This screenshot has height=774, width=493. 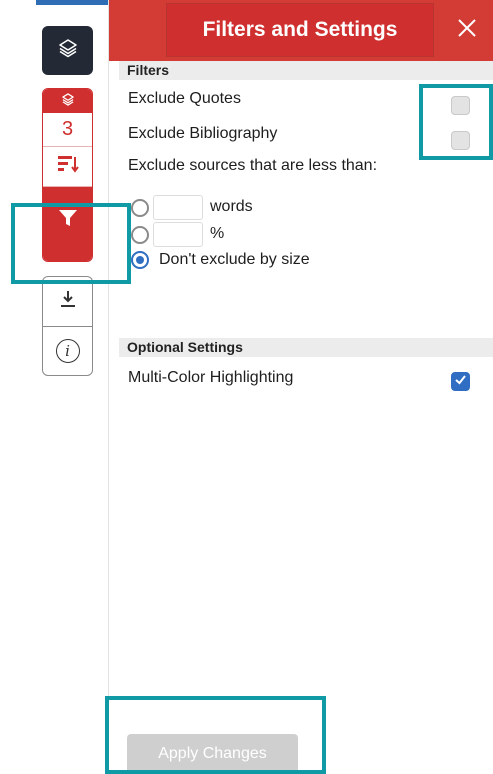 What do you see at coordinates (231, 206) in the screenshot?
I see `words-unit-label: words` at bounding box center [231, 206].